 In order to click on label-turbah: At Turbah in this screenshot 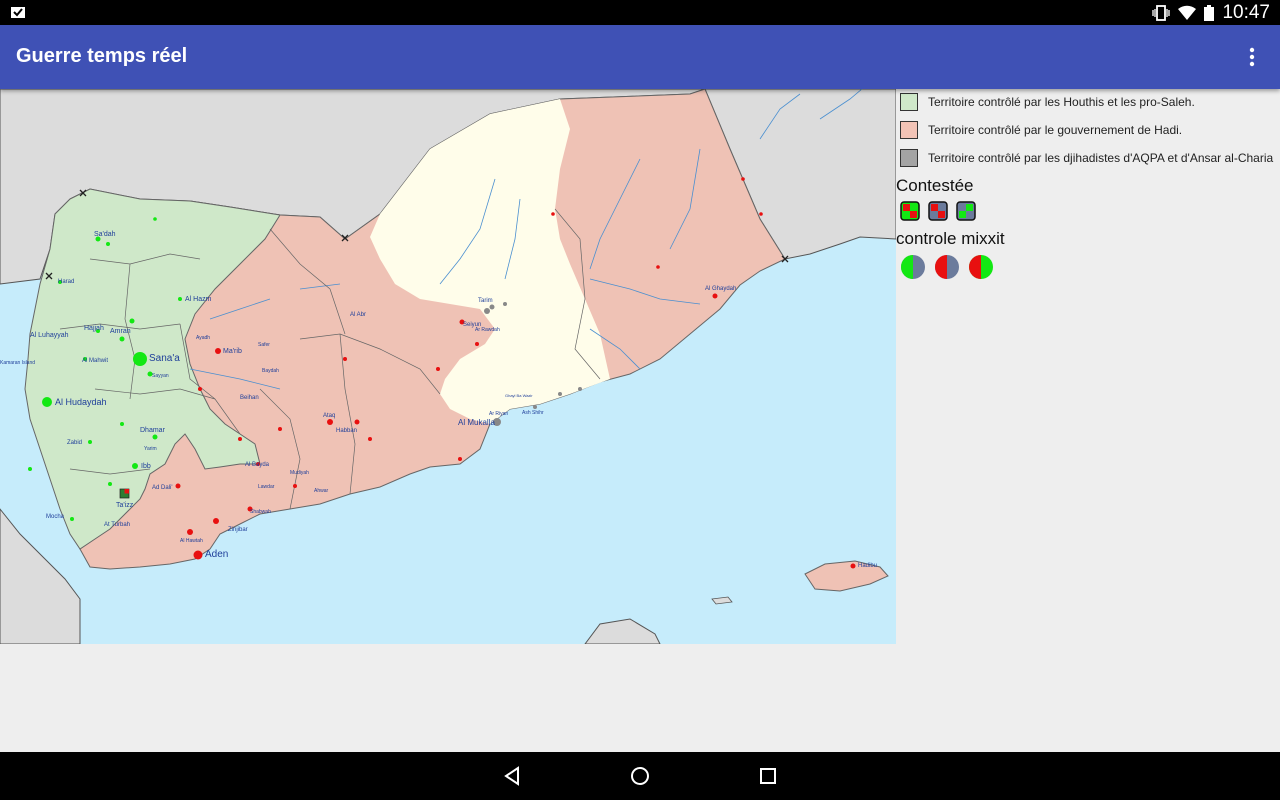, I will do `click(117, 525)`.